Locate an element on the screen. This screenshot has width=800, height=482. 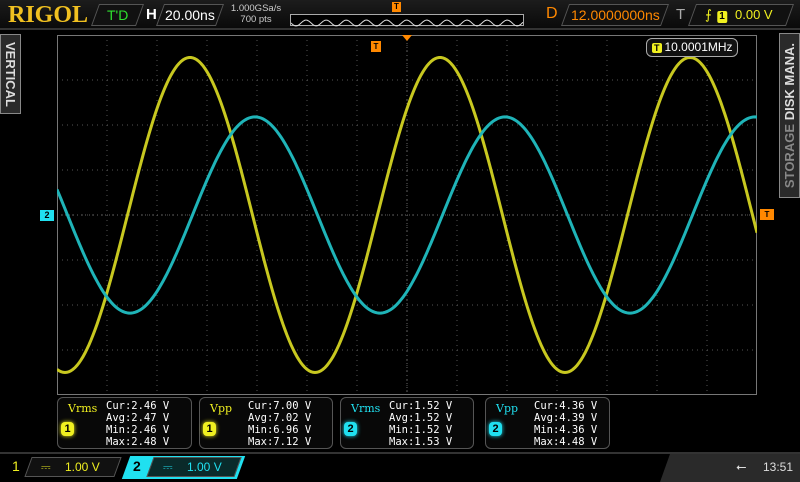
storage-menu-tab: DISK MANA. STORAGE is located at coordinates (789, 115).